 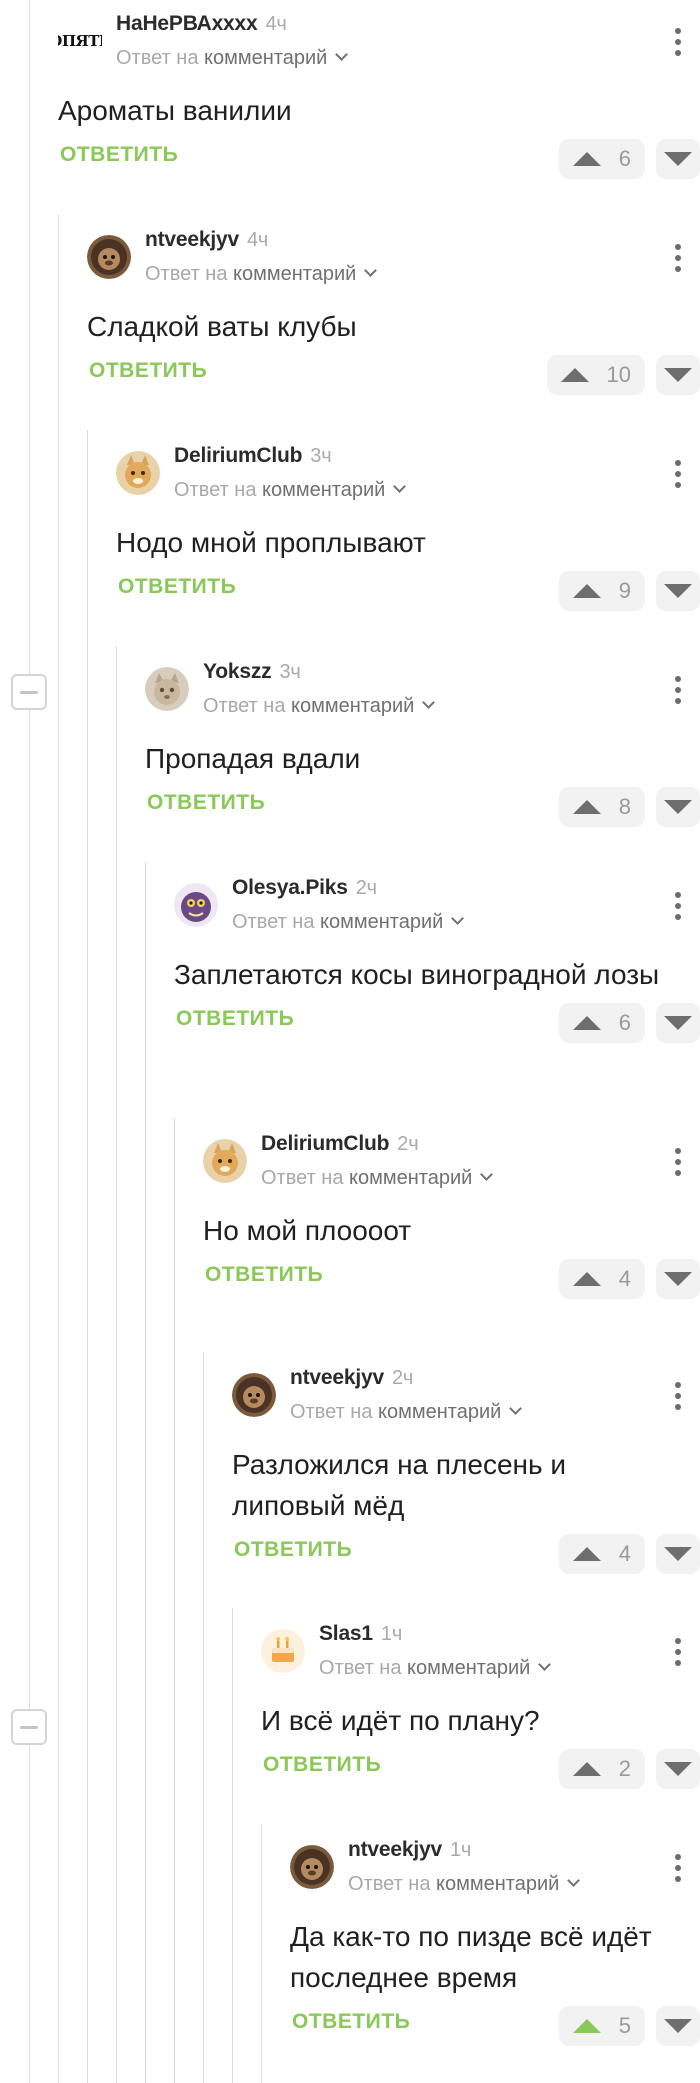 I want to click on upvote-button: 5, so click(x=601, y=2026).